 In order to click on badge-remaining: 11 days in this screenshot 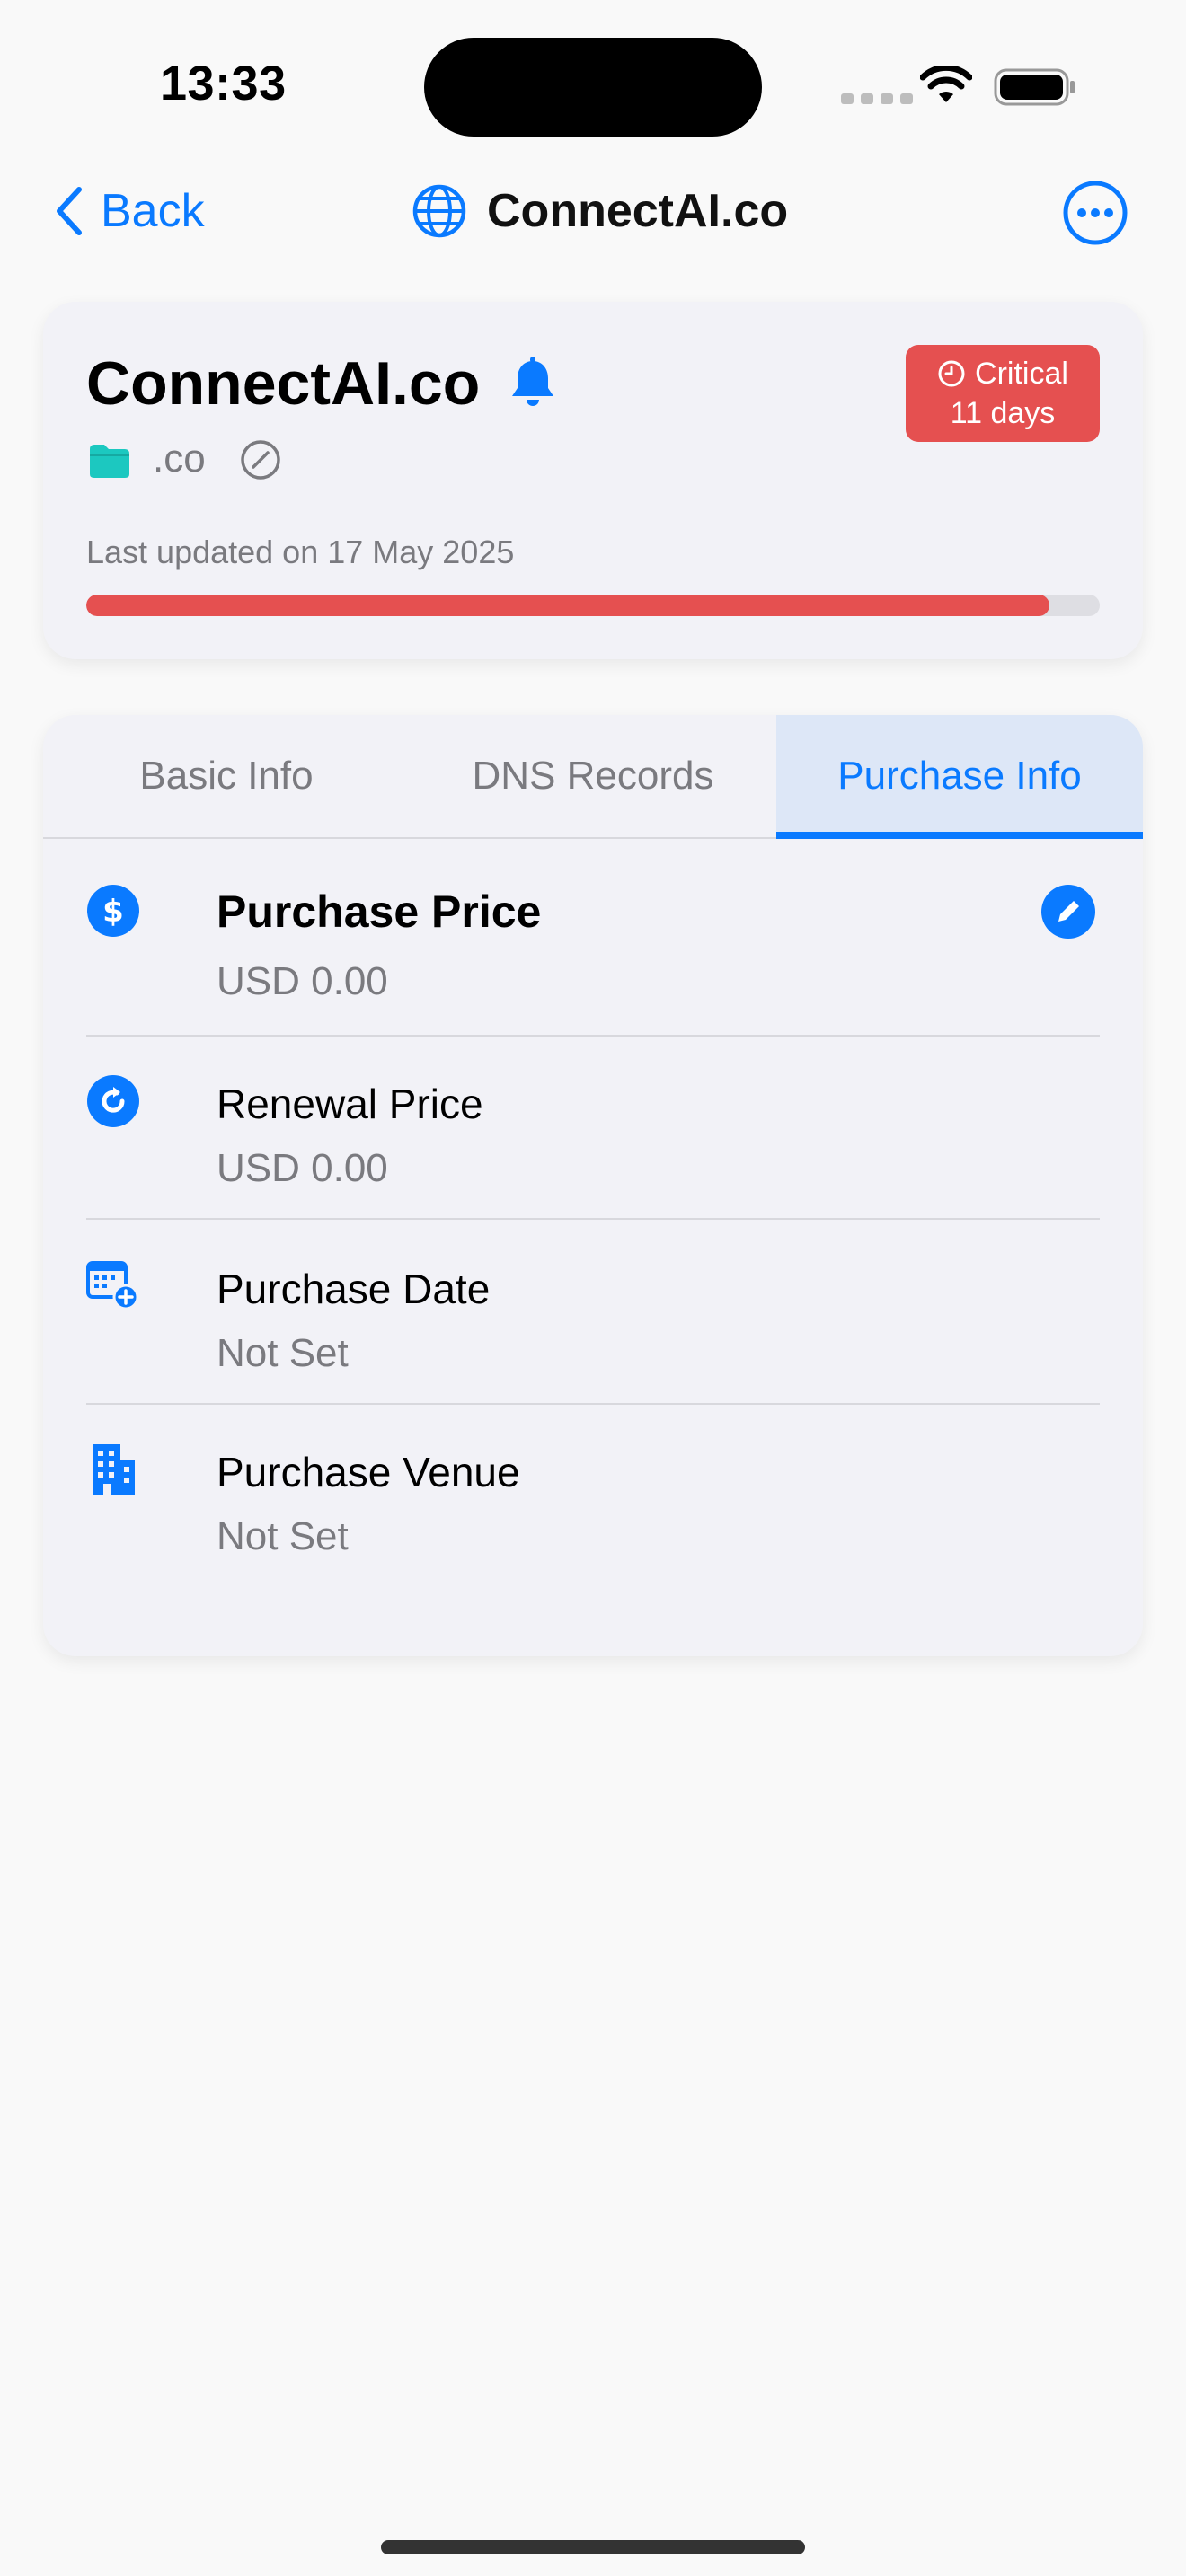, I will do `click(1003, 413)`.